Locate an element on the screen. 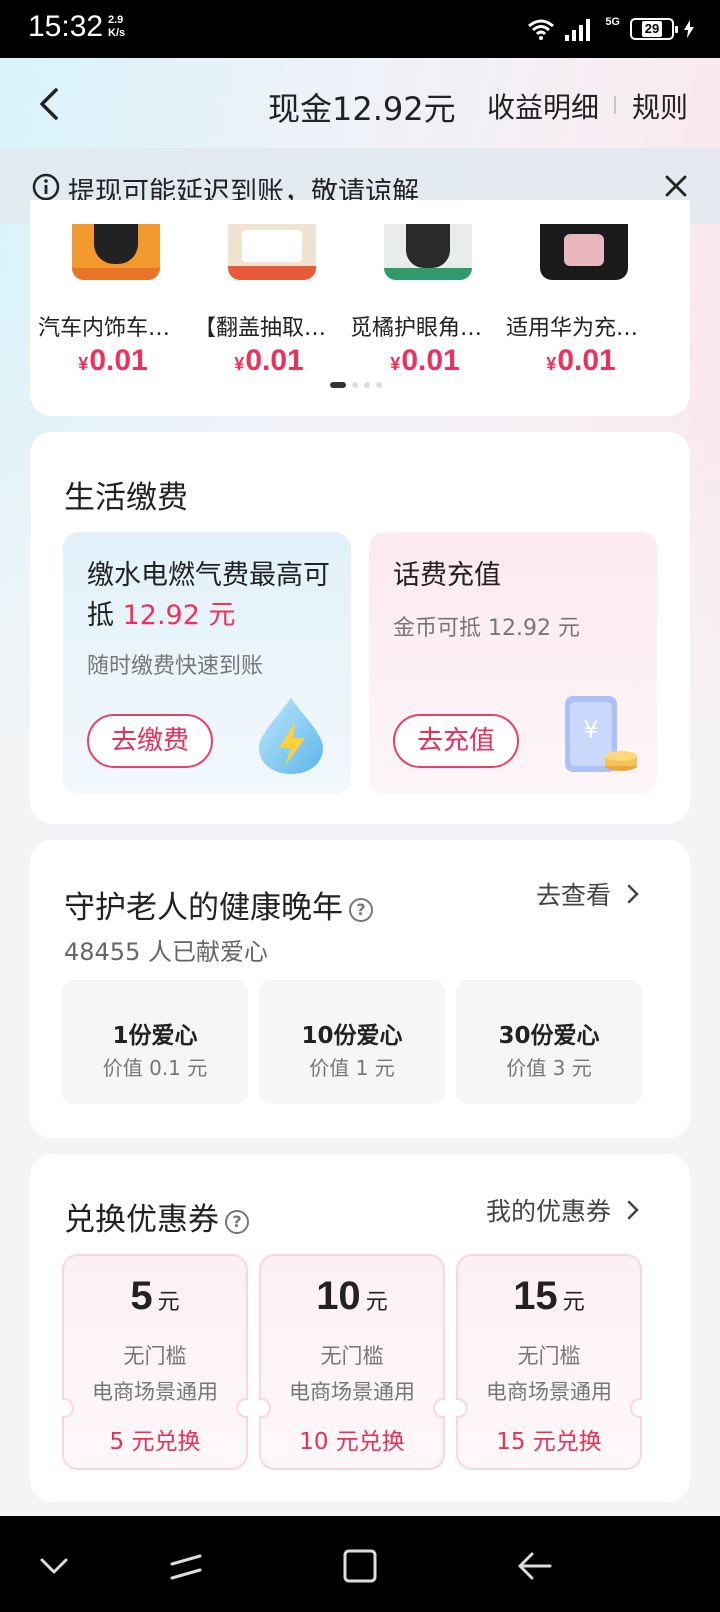 Image resolution: width=720 pixels, height=1612 pixels. donation-option-label: 1份爱心 is located at coordinates (155, 1036).